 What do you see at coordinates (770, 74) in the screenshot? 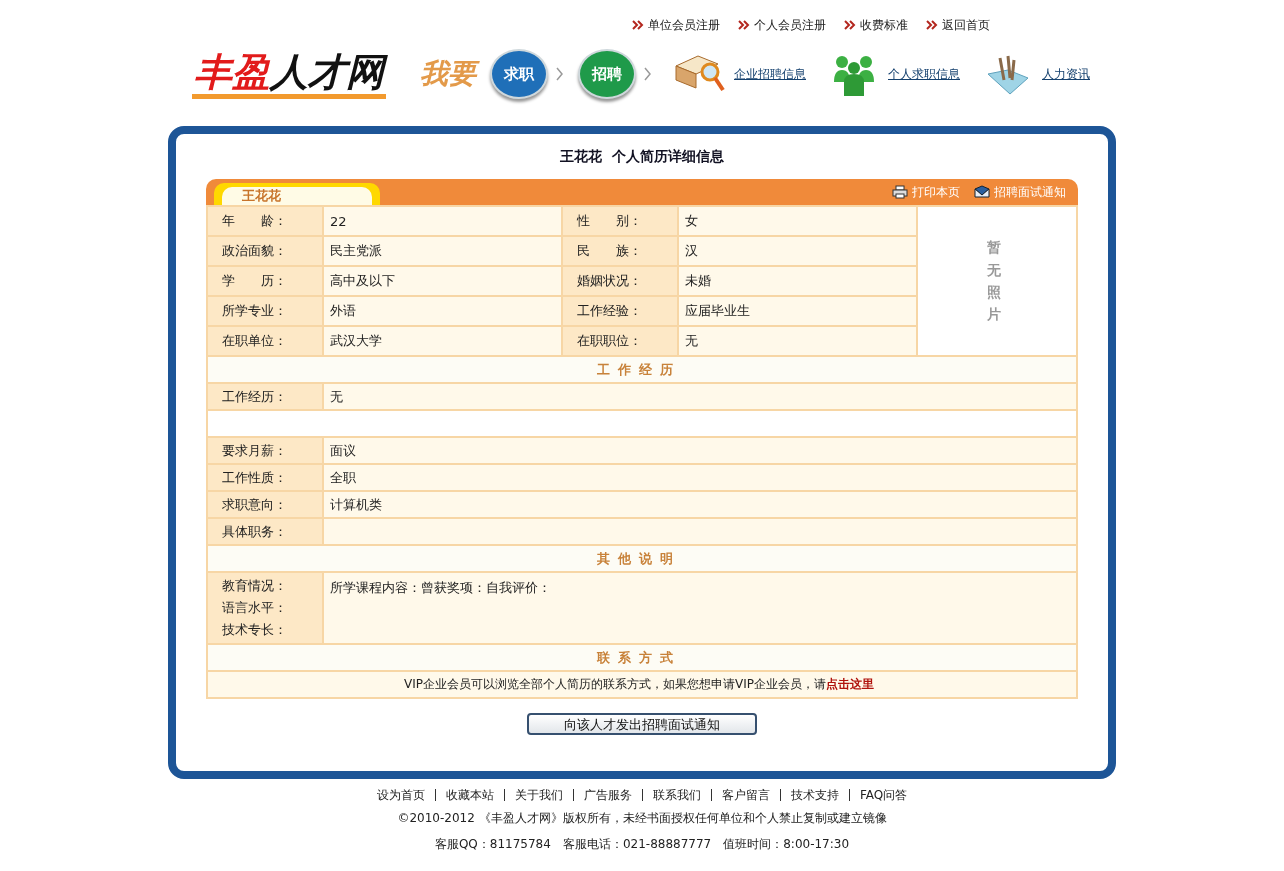
I see `quick-link: 企业招聘信息` at bounding box center [770, 74].